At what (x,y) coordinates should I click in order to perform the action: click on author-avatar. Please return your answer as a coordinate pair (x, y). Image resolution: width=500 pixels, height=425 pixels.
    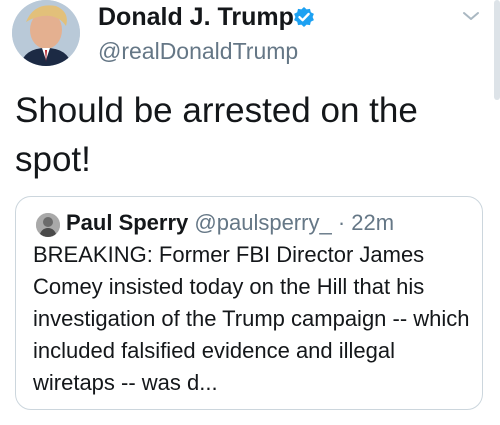
    Looking at the image, I should click on (46, 33).